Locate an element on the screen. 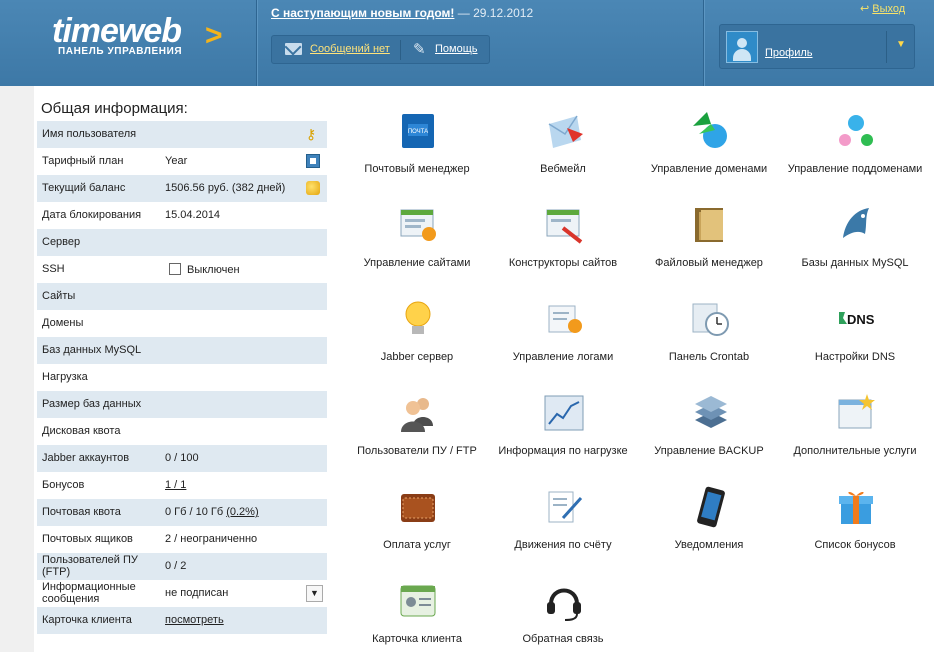 The image size is (934, 660). info-row-sites: Сайты is located at coordinates (182, 296).